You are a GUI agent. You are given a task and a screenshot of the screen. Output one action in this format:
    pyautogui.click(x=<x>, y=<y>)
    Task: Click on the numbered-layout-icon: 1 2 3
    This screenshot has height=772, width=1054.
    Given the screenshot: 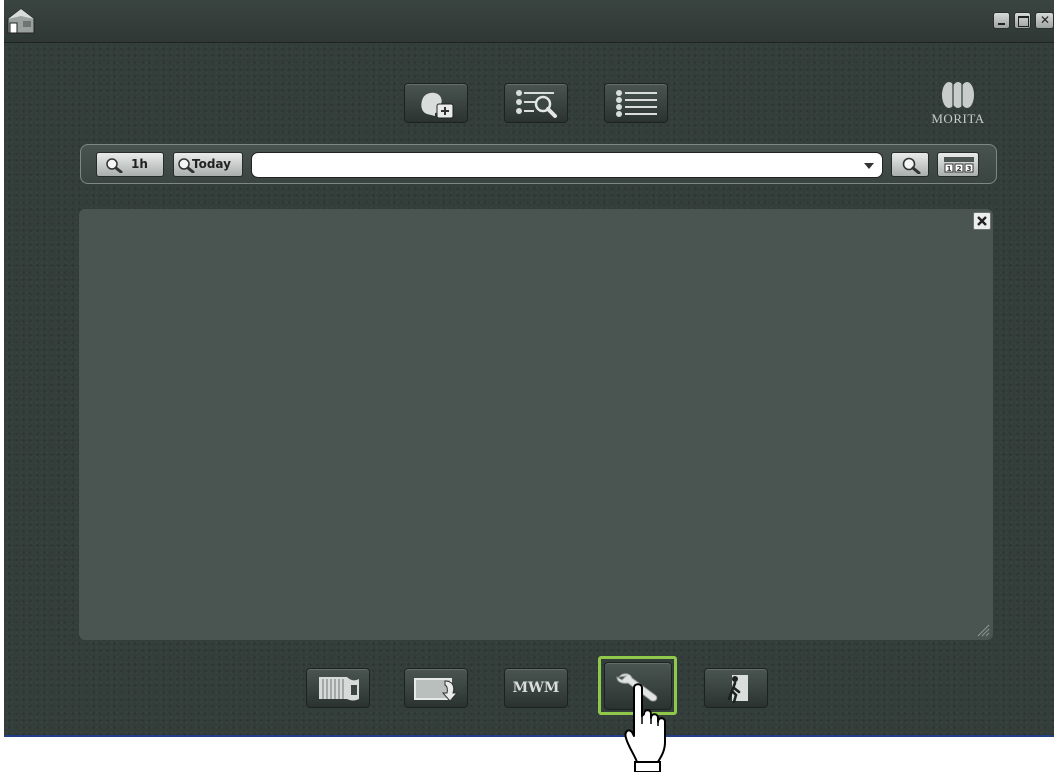 What is the action you would take?
    pyautogui.click(x=959, y=165)
    